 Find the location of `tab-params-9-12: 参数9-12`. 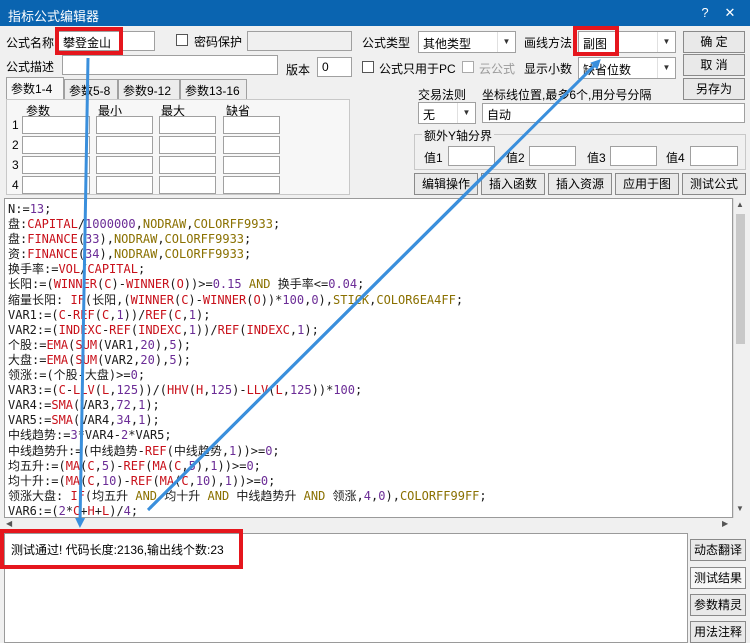

tab-params-9-12: 参数9-12 is located at coordinates (149, 89).